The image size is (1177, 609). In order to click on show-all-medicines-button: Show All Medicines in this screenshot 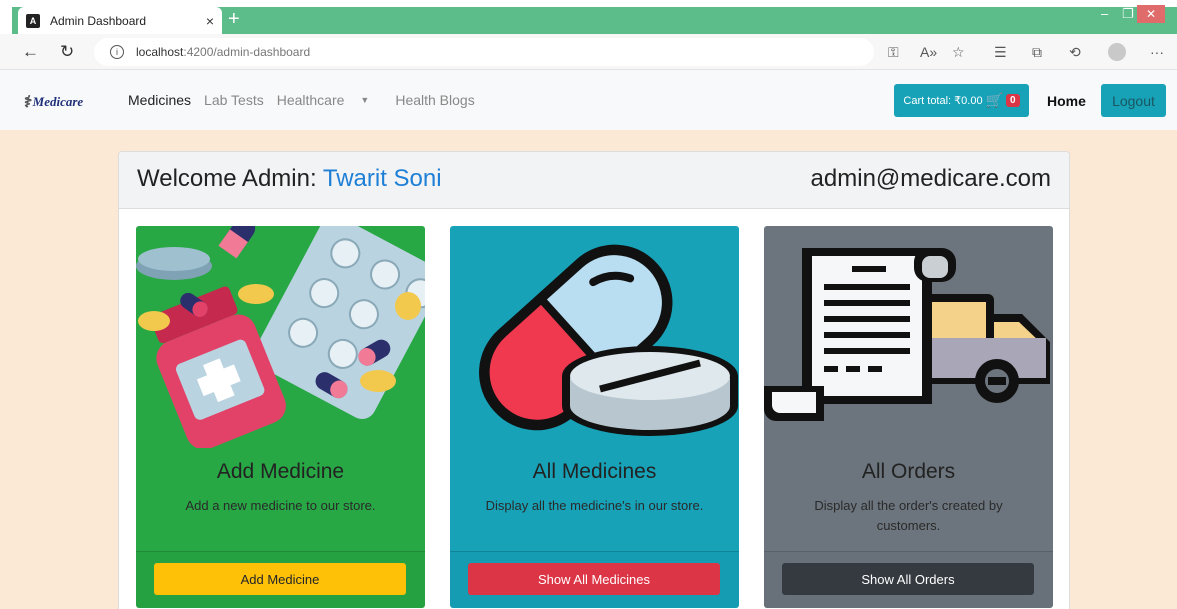, I will do `click(594, 579)`.